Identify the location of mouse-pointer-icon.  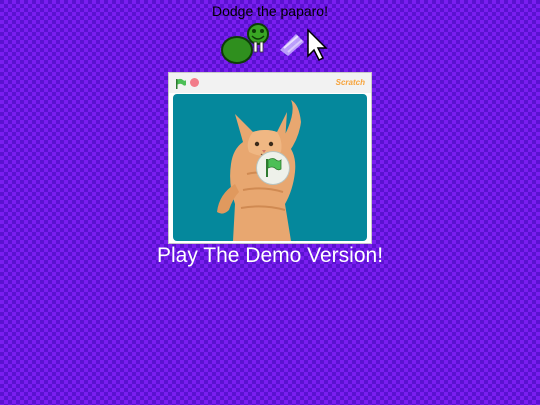
(317, 45).